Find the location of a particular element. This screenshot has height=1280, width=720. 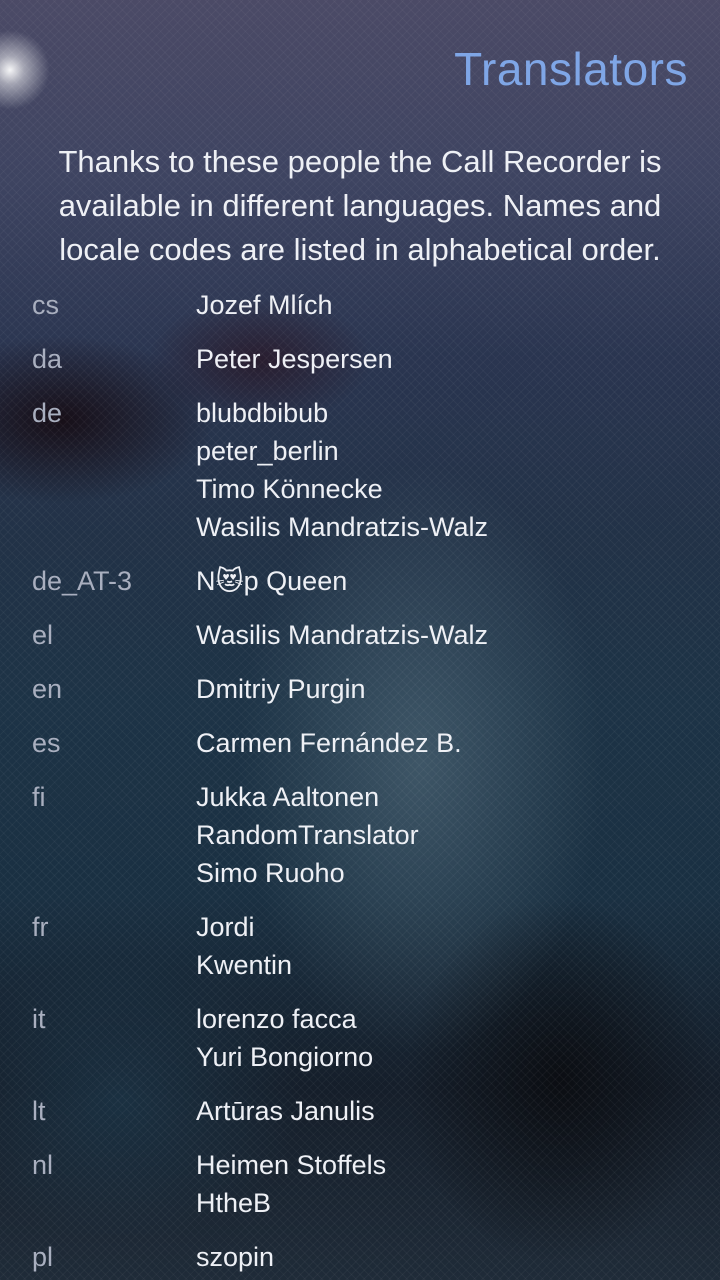

translator-name: Artūras Janulis is located at coordinates (285, 1111).